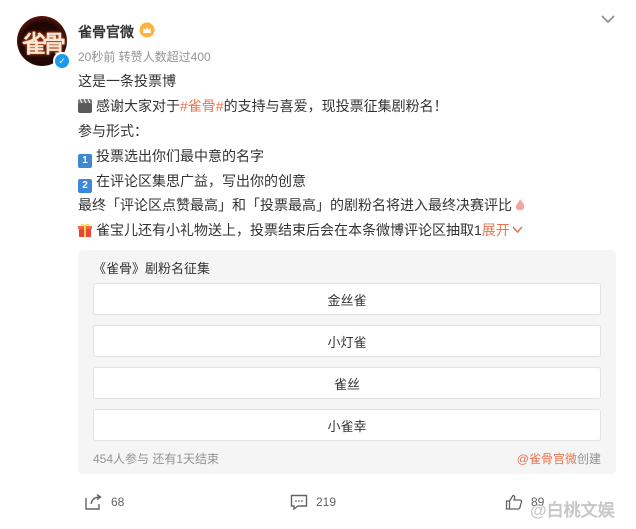 The height and width of the screenshot is (529, 636). I want to click on comment-icon, so click(299, 502).